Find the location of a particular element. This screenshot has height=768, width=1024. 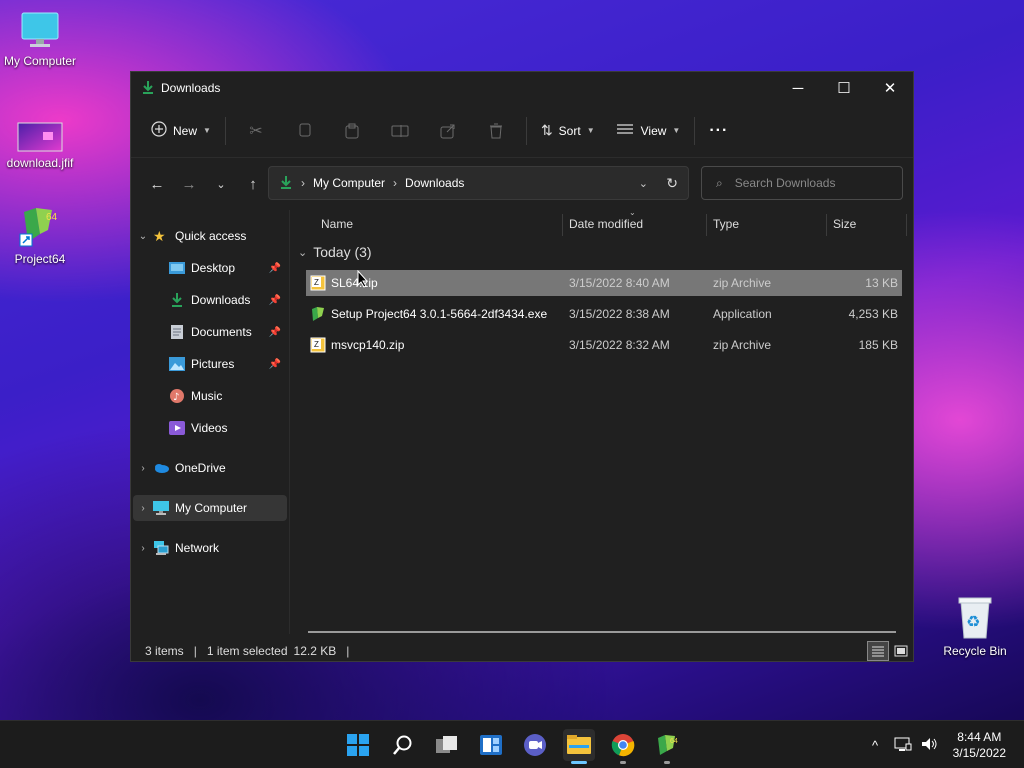

sort-button: ⇅ Sort ▼ is located at coordinates (568, 131).